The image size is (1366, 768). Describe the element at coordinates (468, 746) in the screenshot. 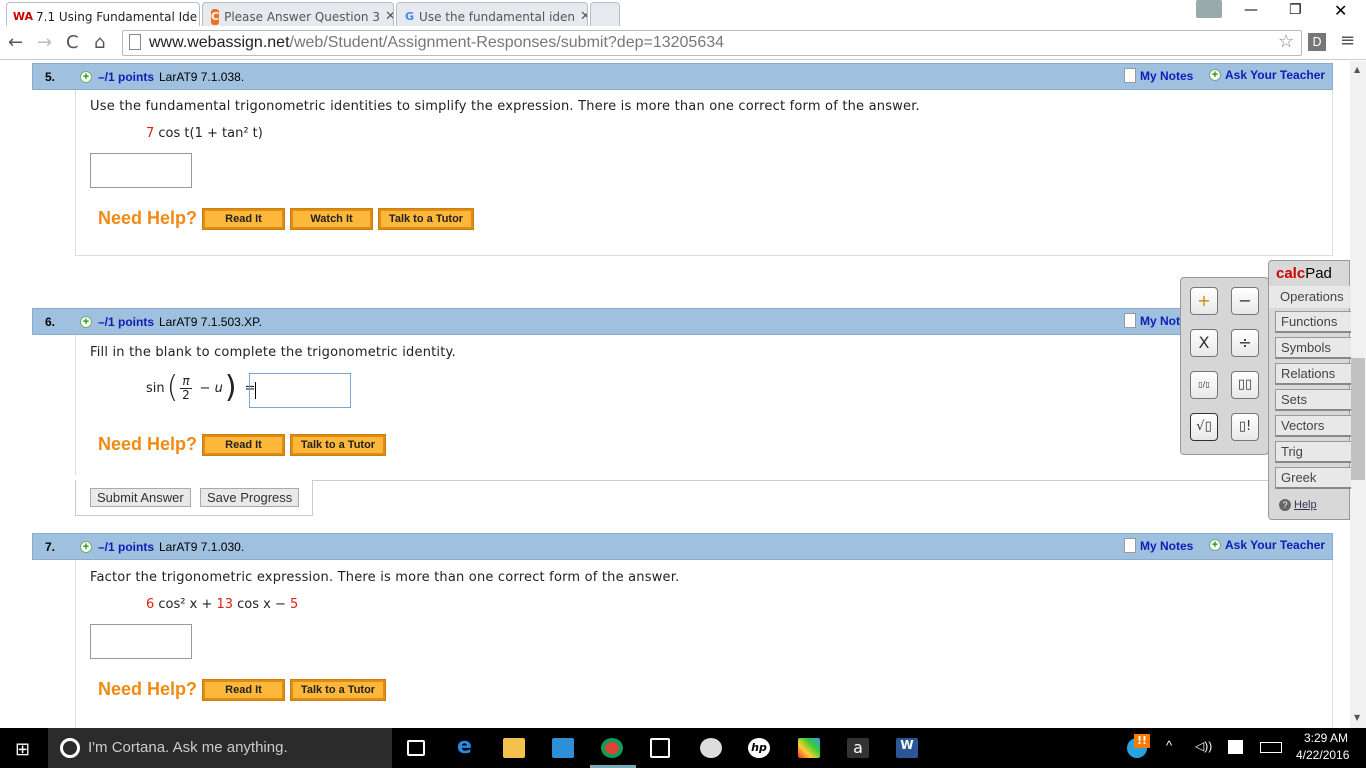

I see `edge-icon: e` at that location.